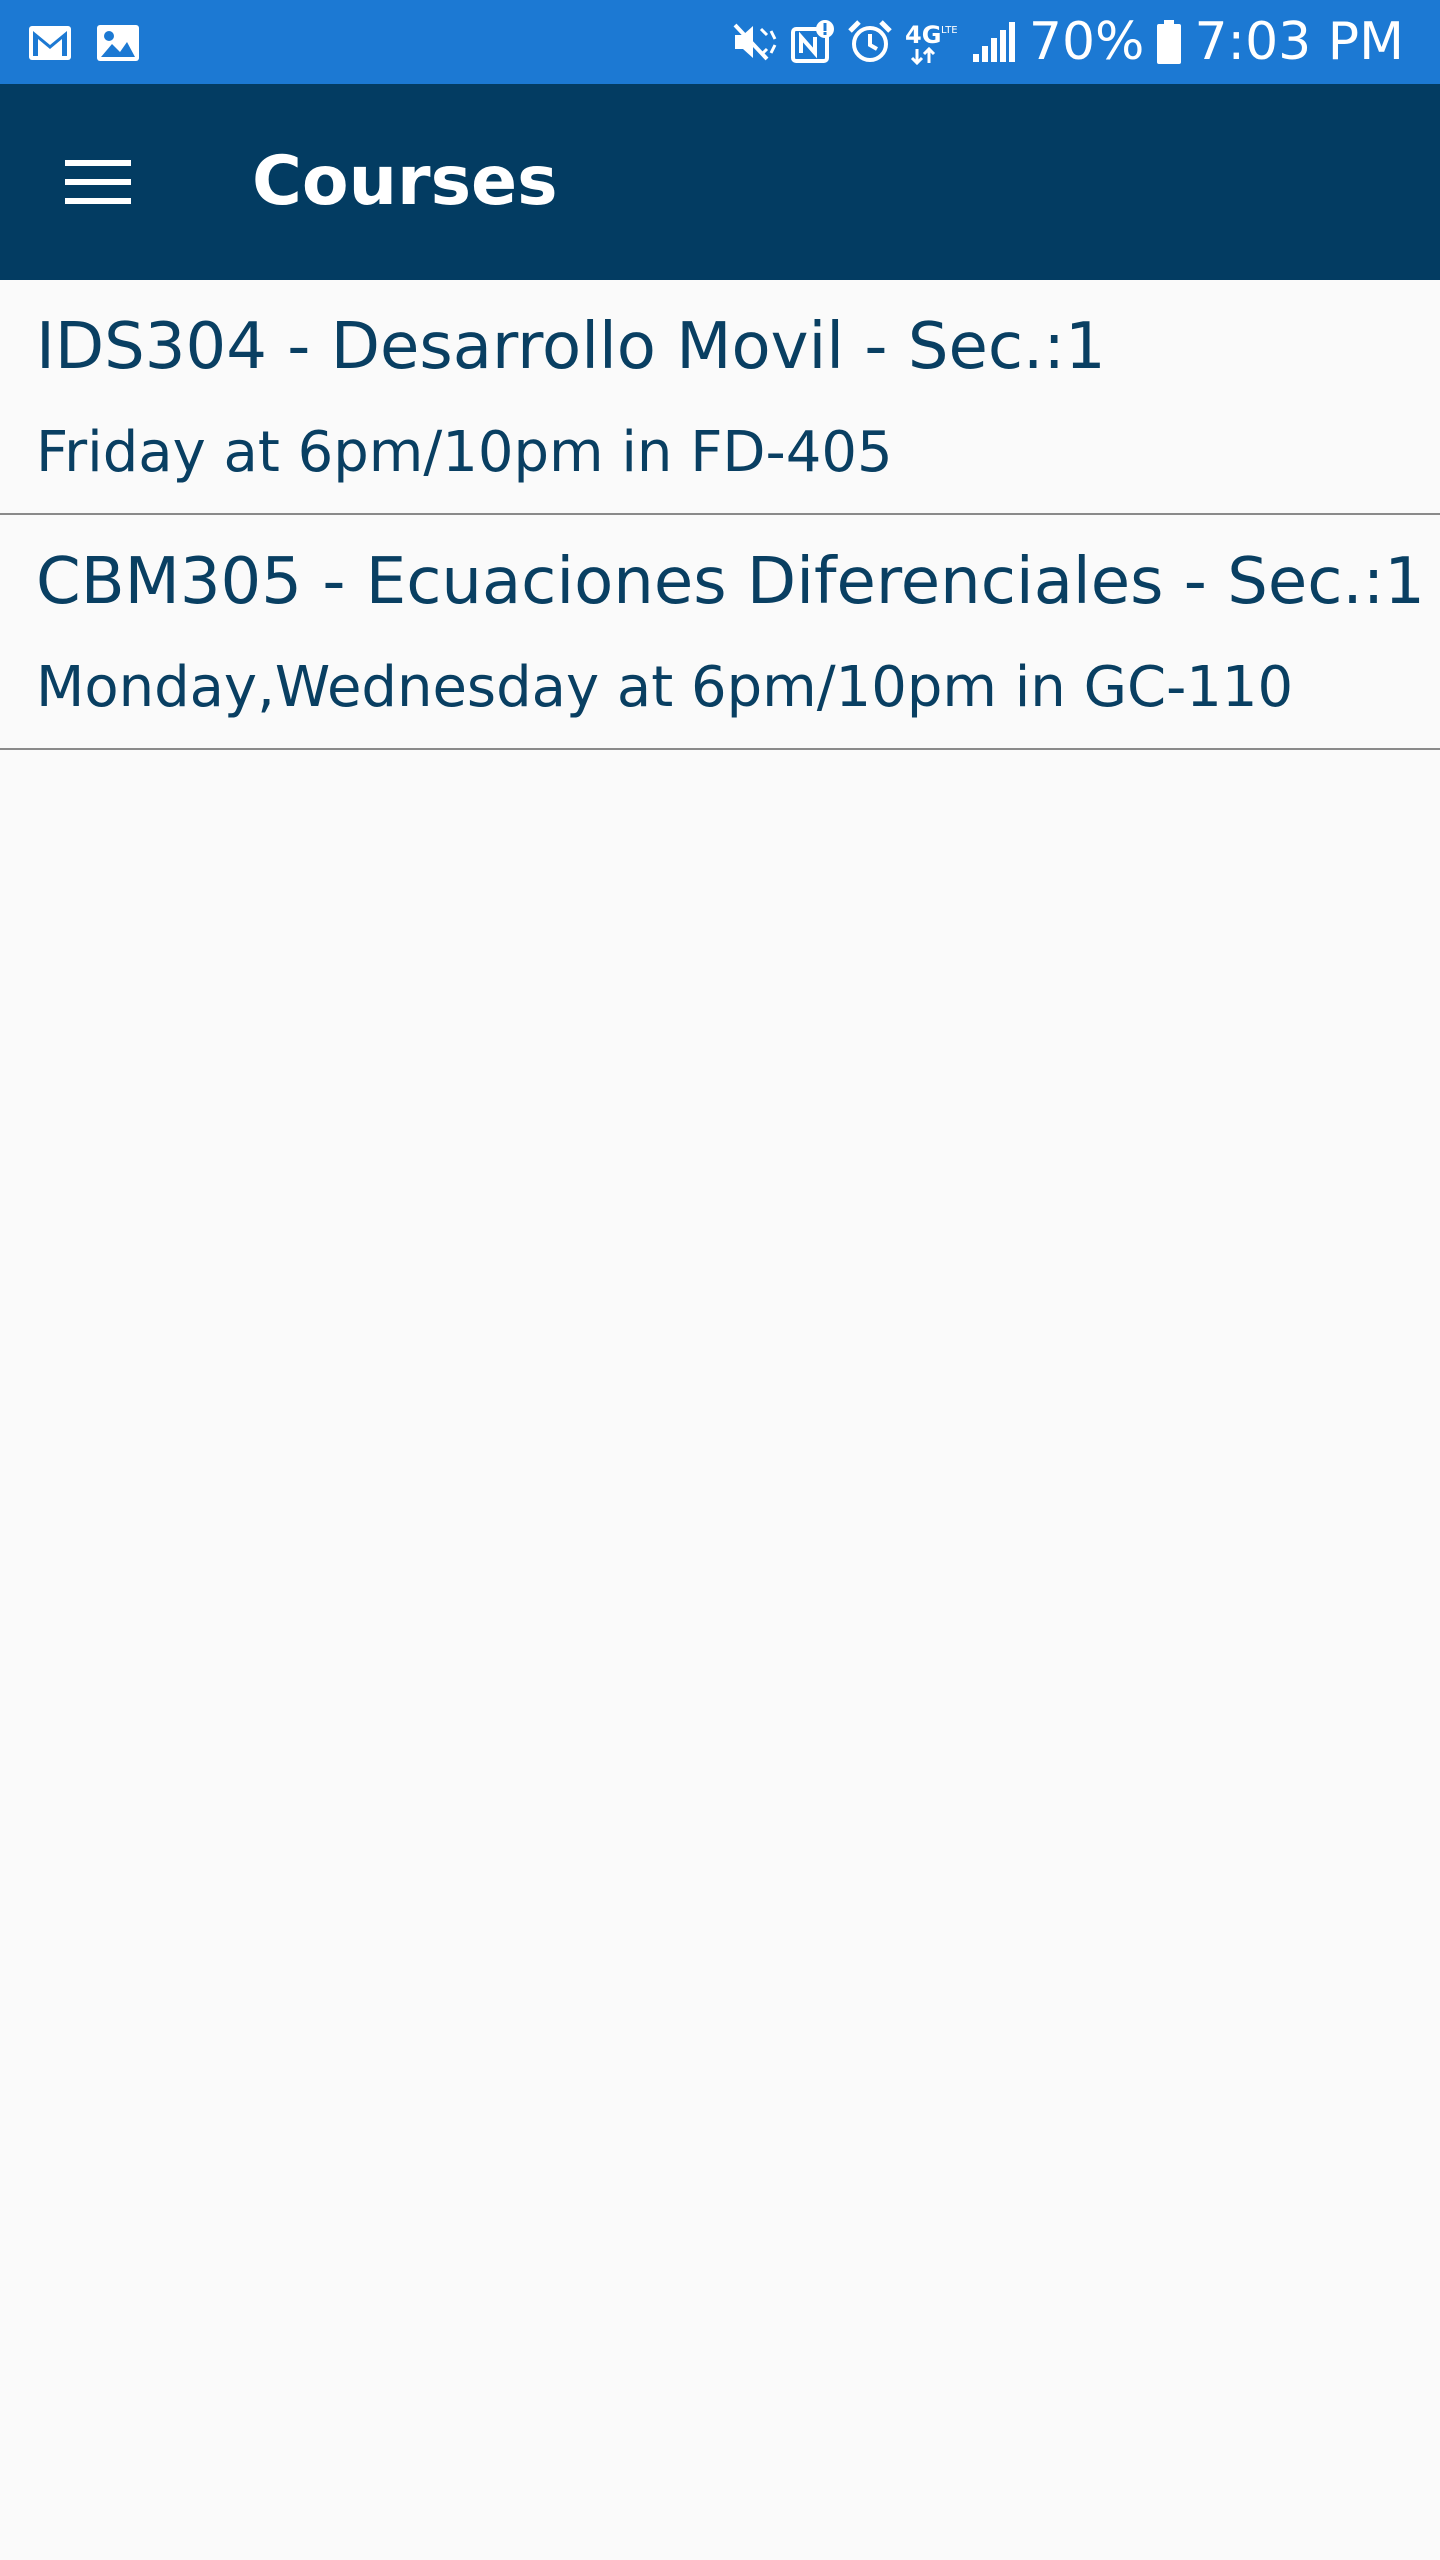  Describe the element at coordinates (720, 42) in the screenshot. I see `status-bar: 4G LTE 70% 7:03 PM` at that location.